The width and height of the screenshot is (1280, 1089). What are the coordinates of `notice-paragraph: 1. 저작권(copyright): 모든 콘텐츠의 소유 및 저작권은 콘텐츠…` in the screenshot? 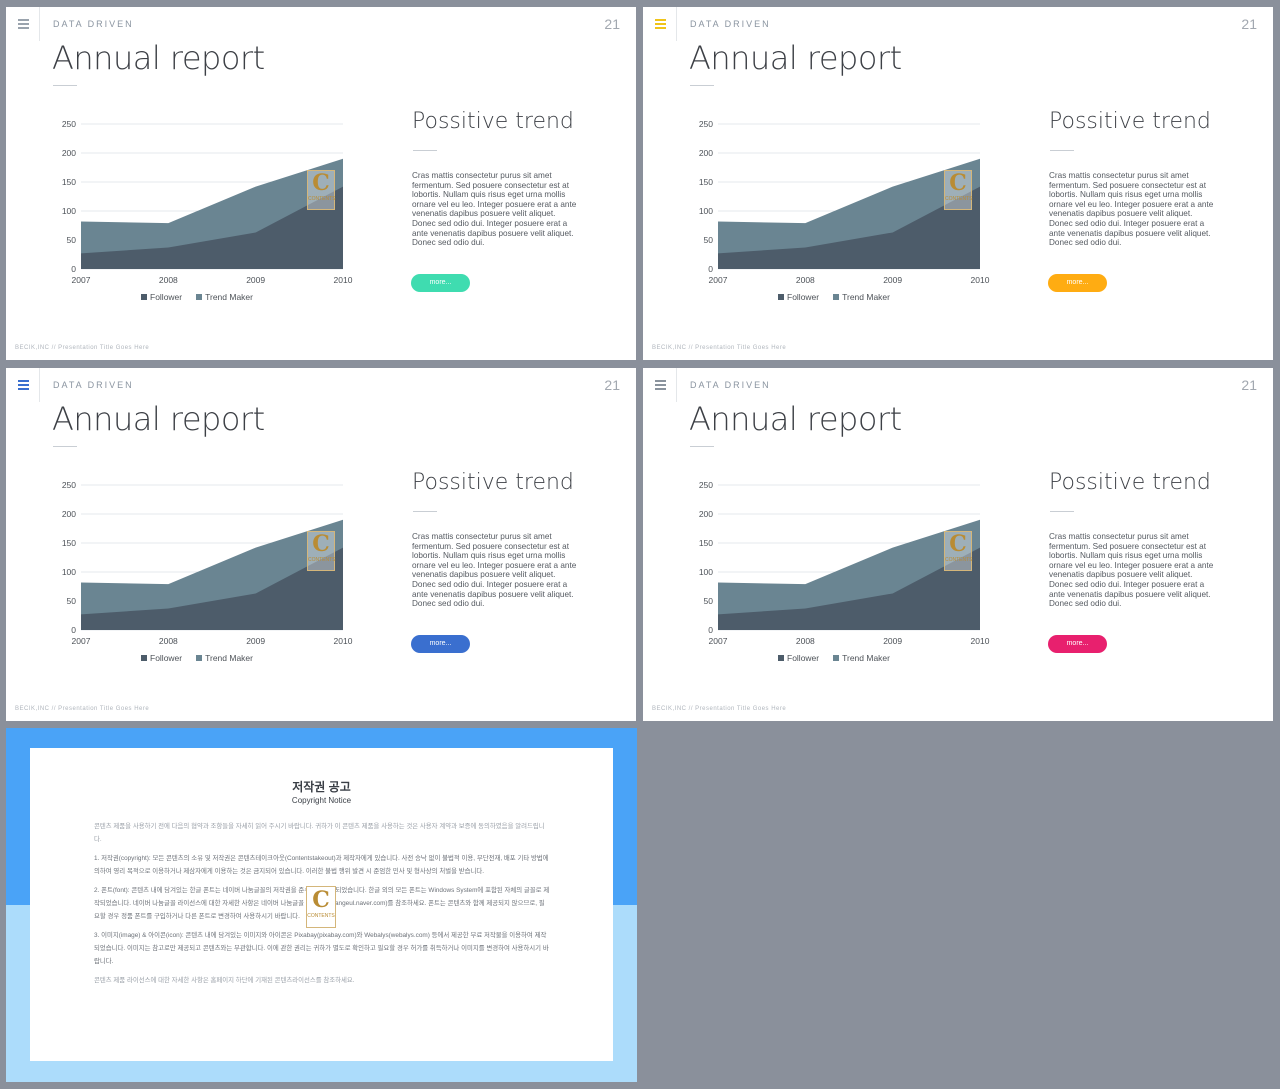 It's located at (321, 865).